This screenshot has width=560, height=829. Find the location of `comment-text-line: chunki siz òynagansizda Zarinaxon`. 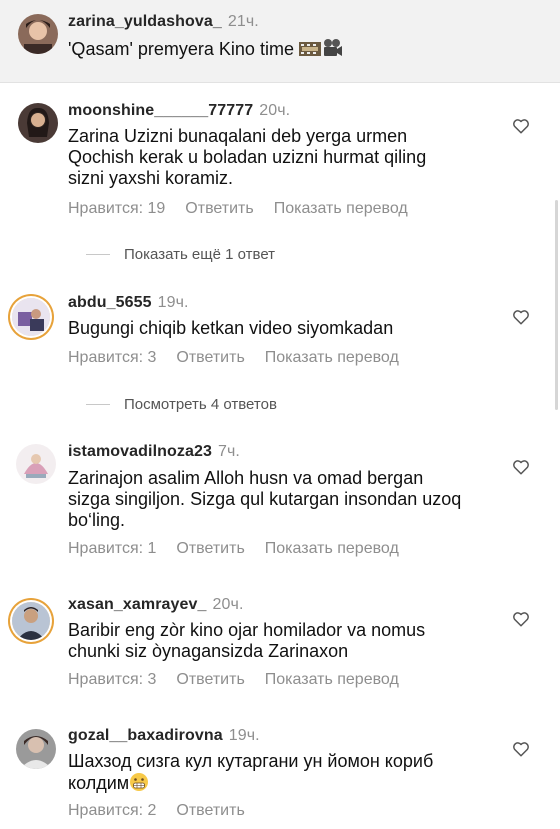

comment-text-line: chunki siz òynagansizda Zarinaxon is located at coordinates (208, 651).